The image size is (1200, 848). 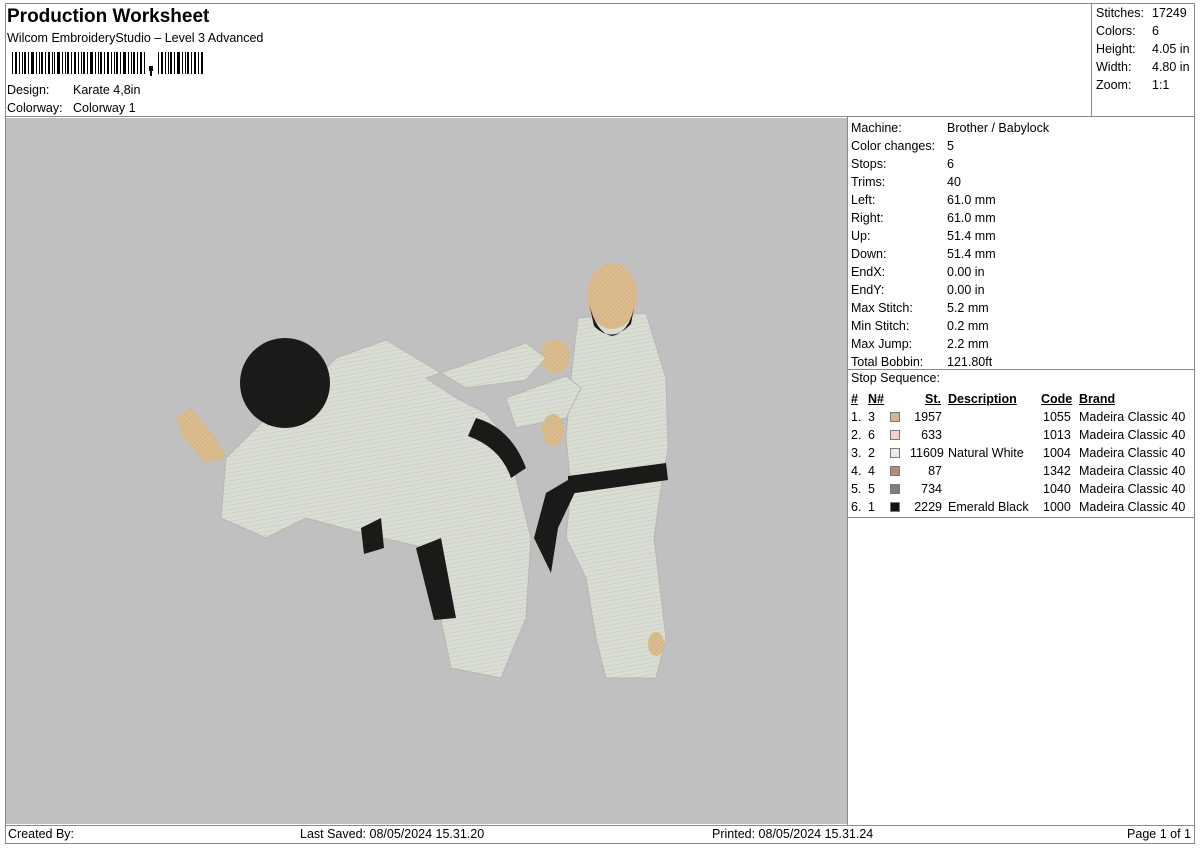 What do you see at coordinates (1057, 399) in the screenshot?
I see `col-code: Code` at bounding box center [1057, 399].